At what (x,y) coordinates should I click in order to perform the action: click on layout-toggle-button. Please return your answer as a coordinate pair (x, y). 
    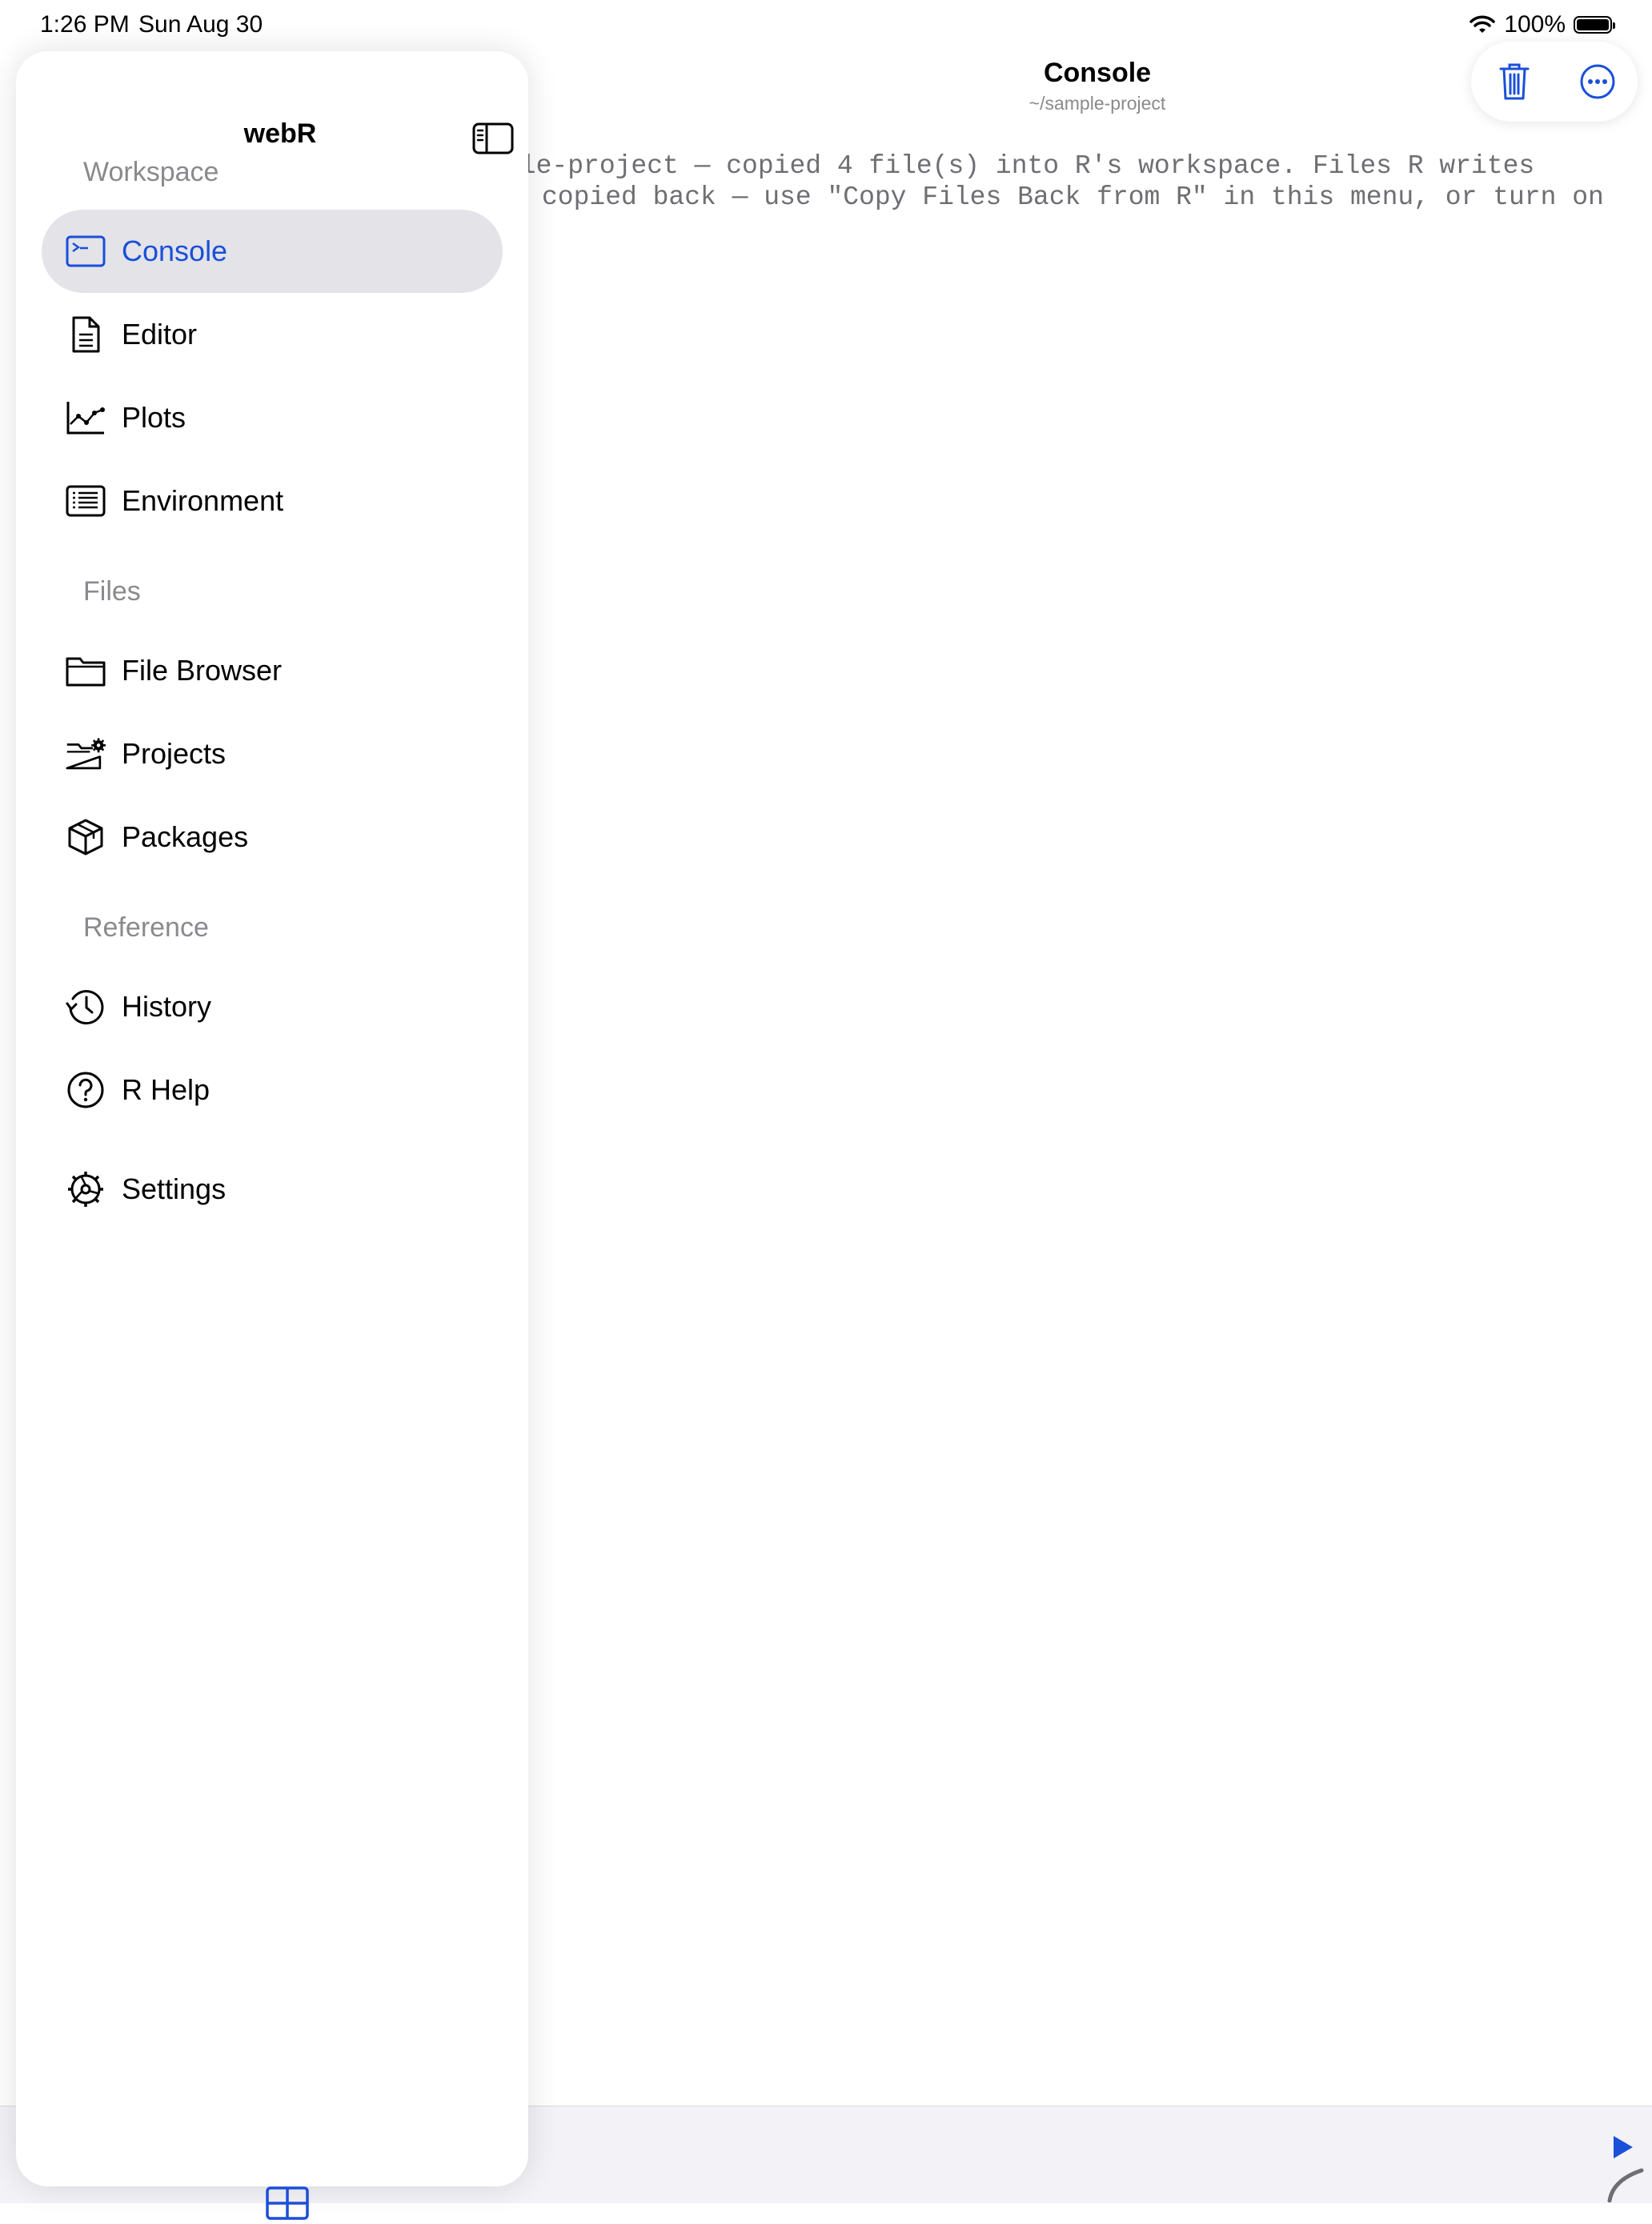
    Looking at the image, I should click on (287, 2203).